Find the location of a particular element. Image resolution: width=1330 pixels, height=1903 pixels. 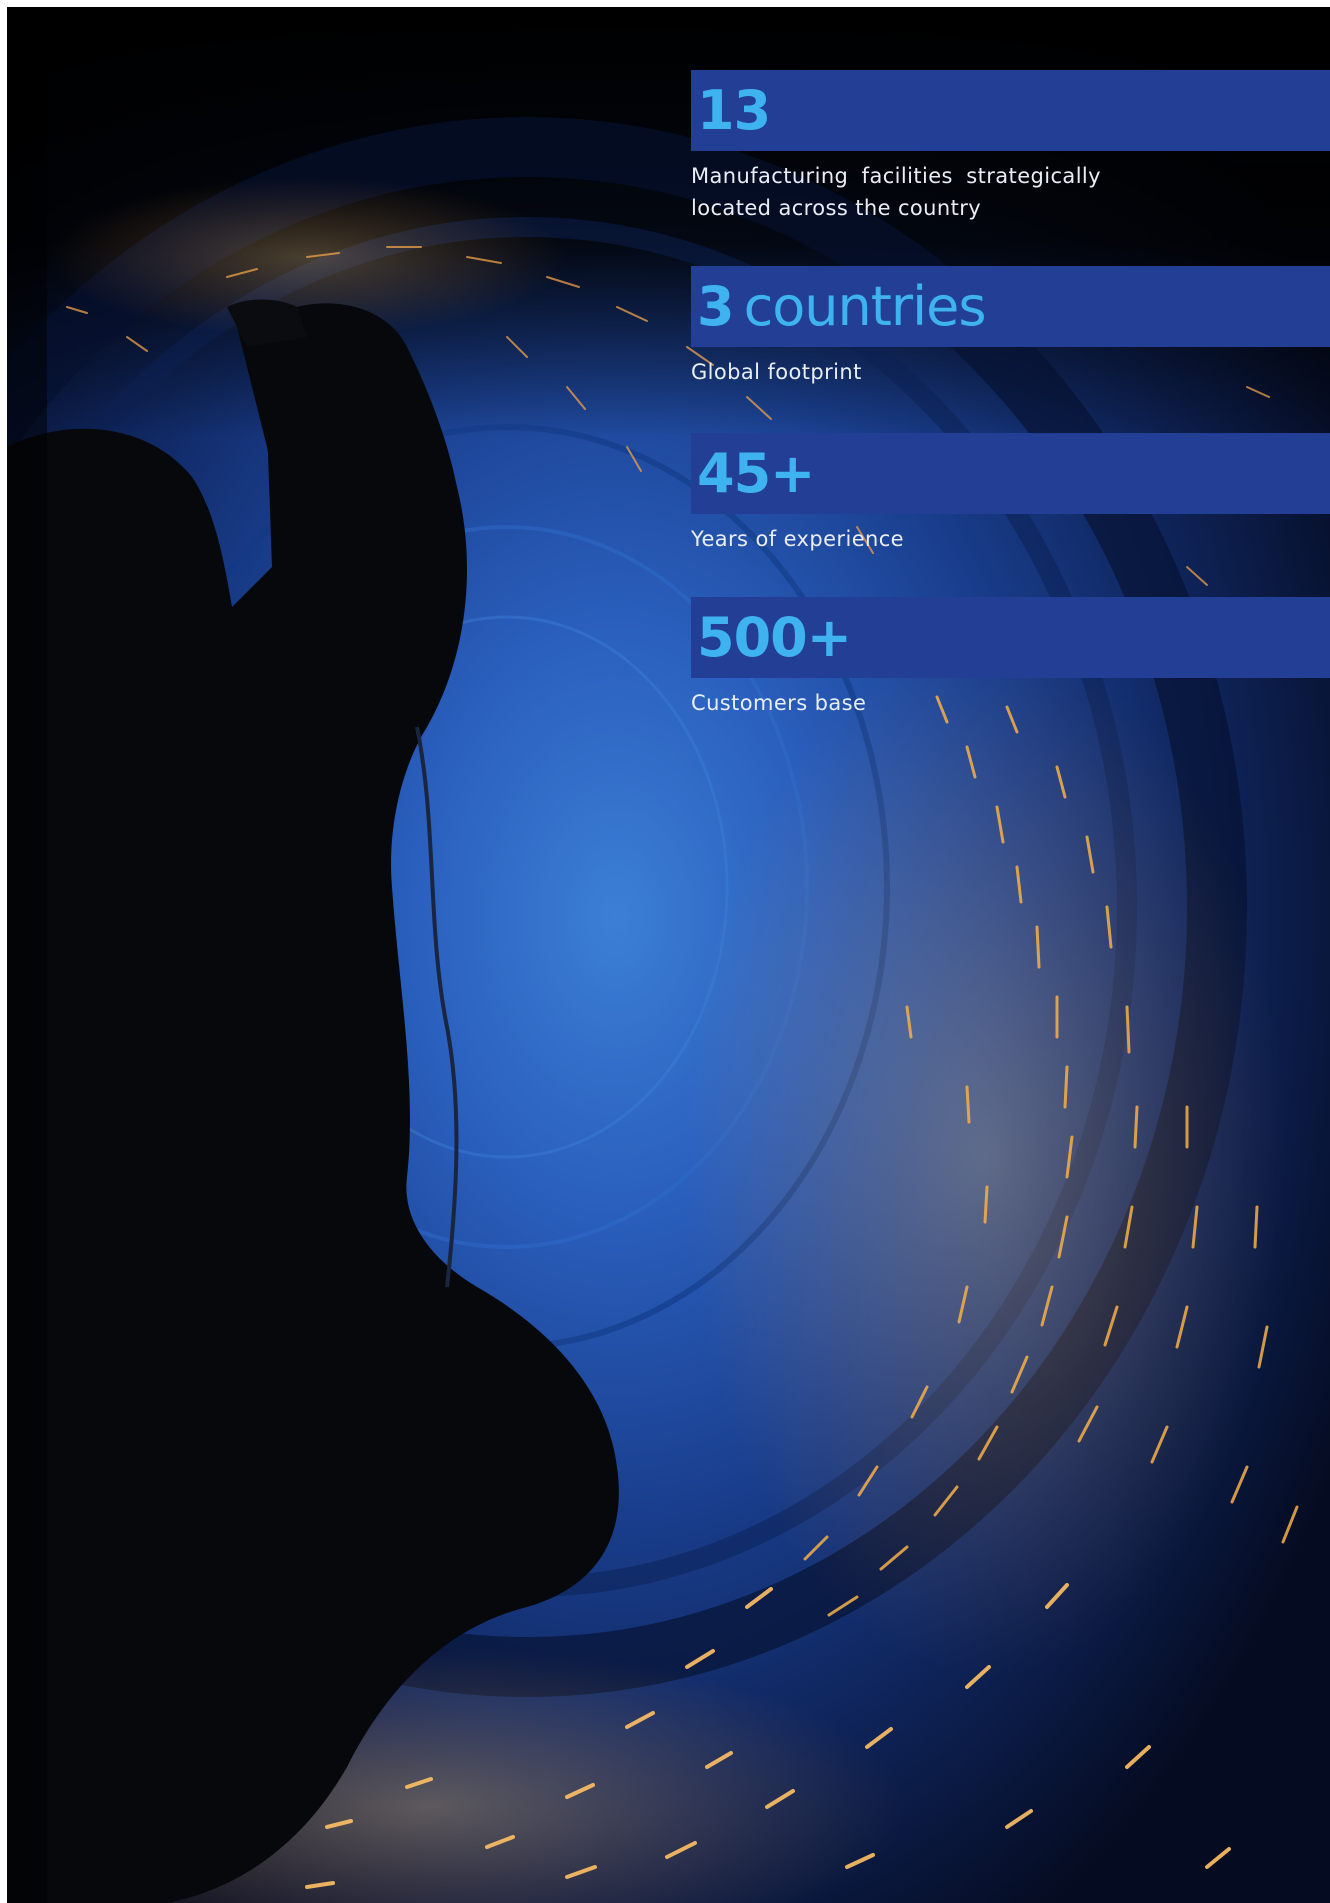

stat-description: Years of experience is located at coordinates (797, 539).